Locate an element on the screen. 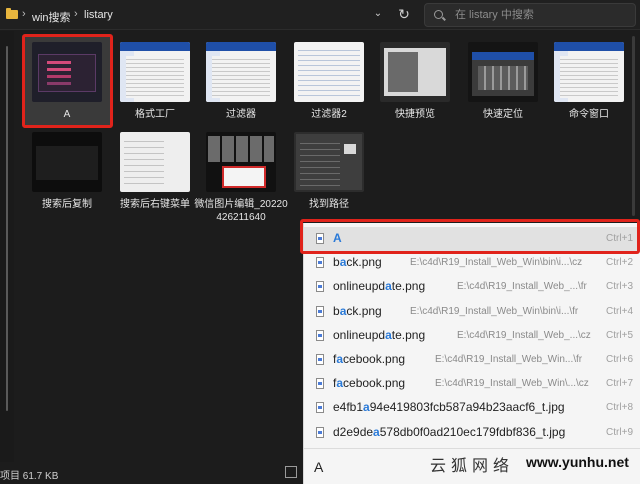 This screenshot has width=640, height=484. breadcrumb-item: listary is located at coordinates (98, 15).